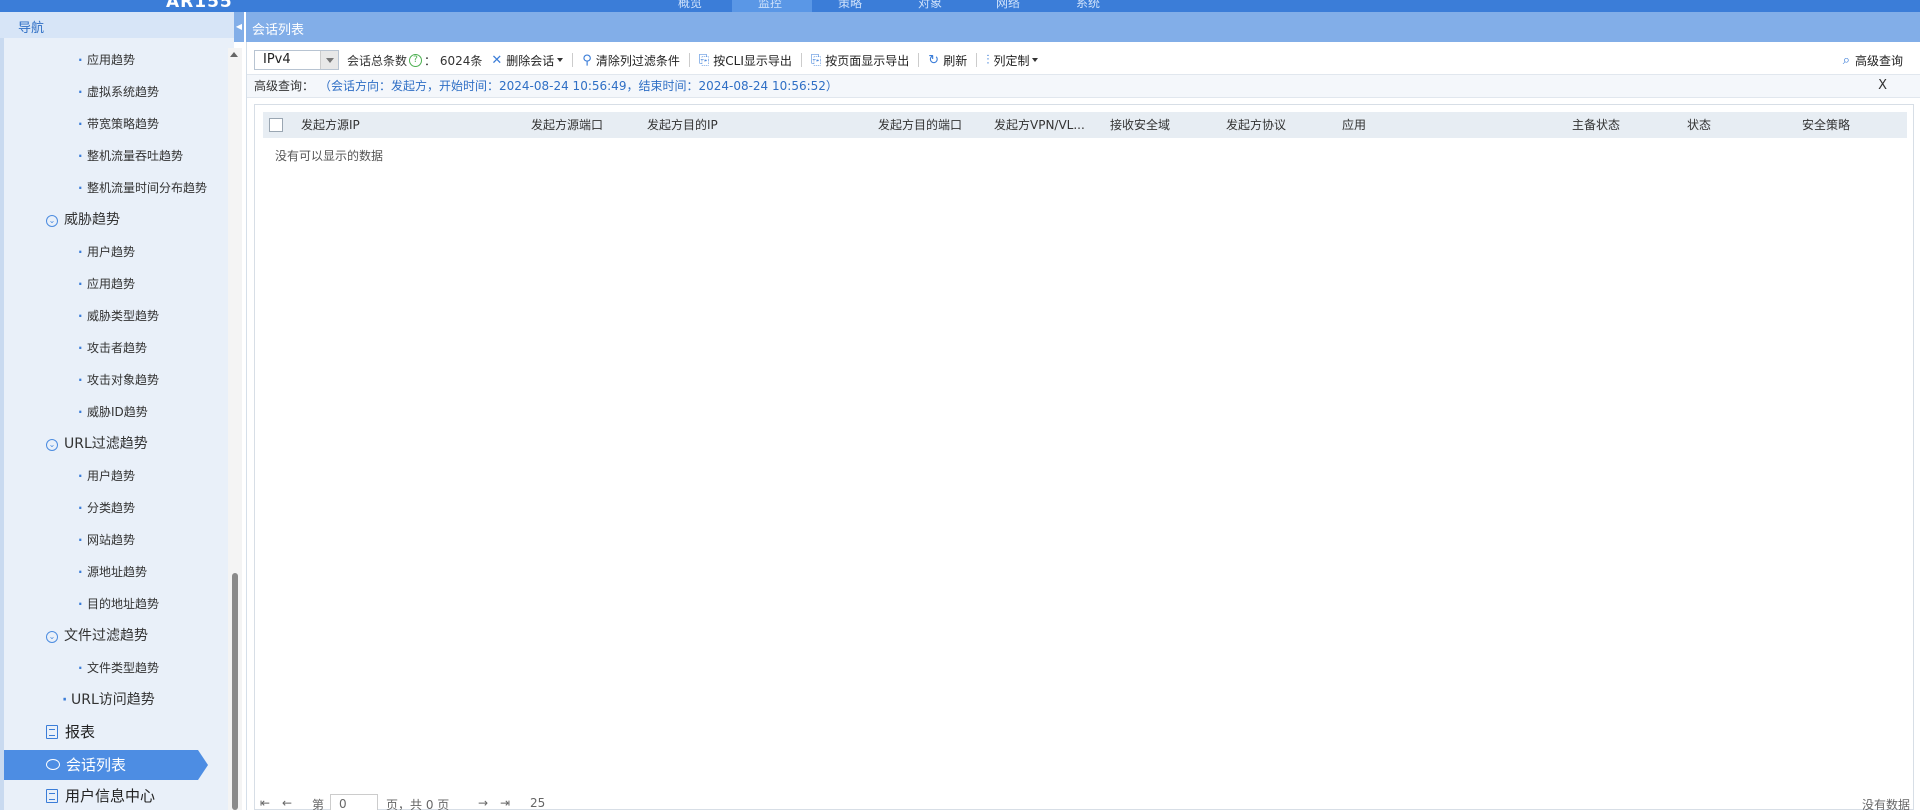  What do you see at coordinates (318, 804) in the screenshot?
I see `page-prefix: 第` at bounding box center [318, 804].